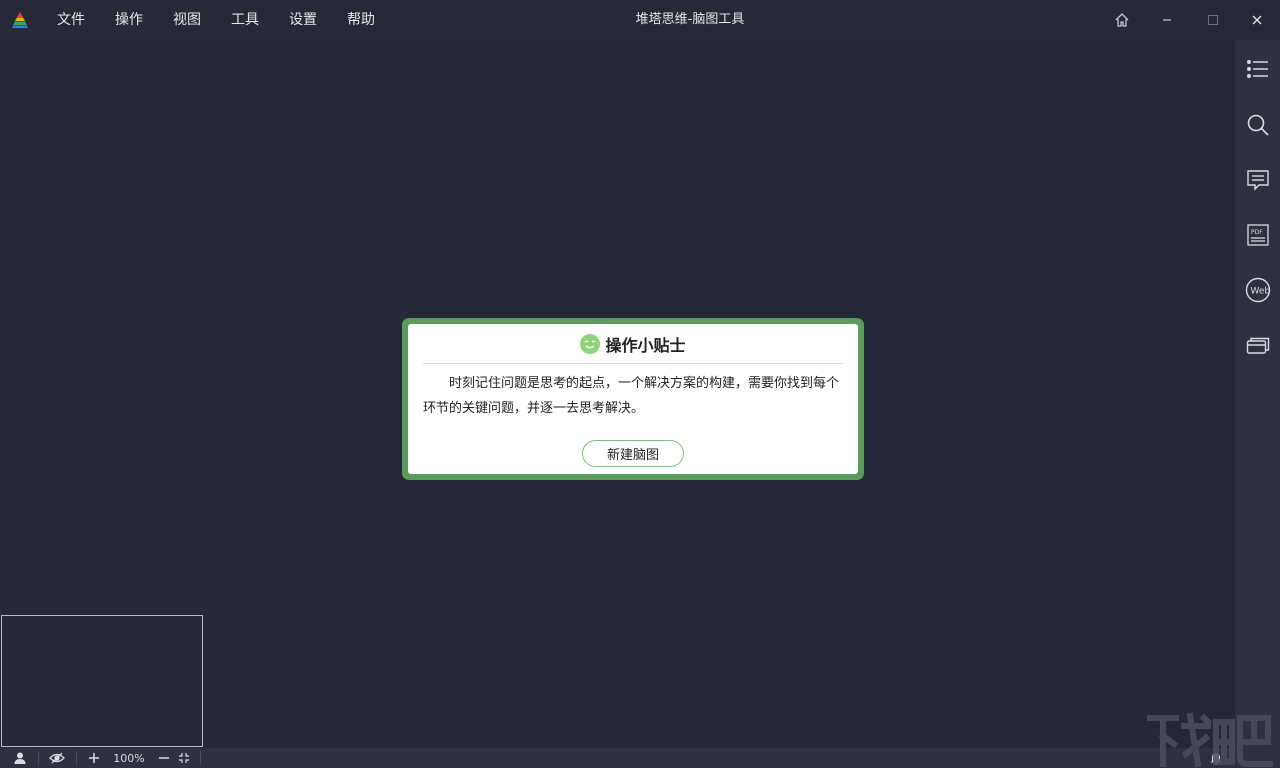  I want to click on close-icon, so click(1257, 20).